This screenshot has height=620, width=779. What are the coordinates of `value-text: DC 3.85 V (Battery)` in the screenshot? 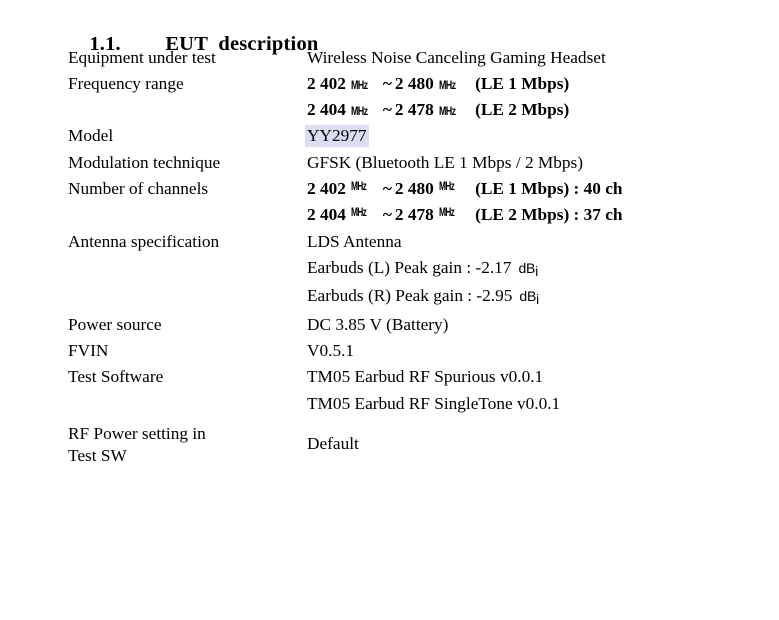 It's located at (378, 324).